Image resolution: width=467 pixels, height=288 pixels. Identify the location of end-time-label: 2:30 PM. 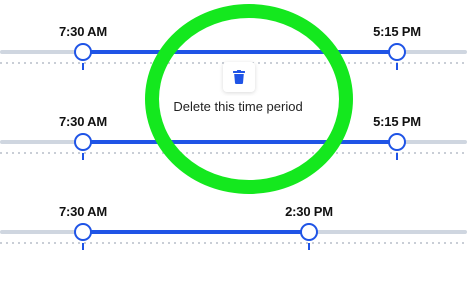
(309, 211).